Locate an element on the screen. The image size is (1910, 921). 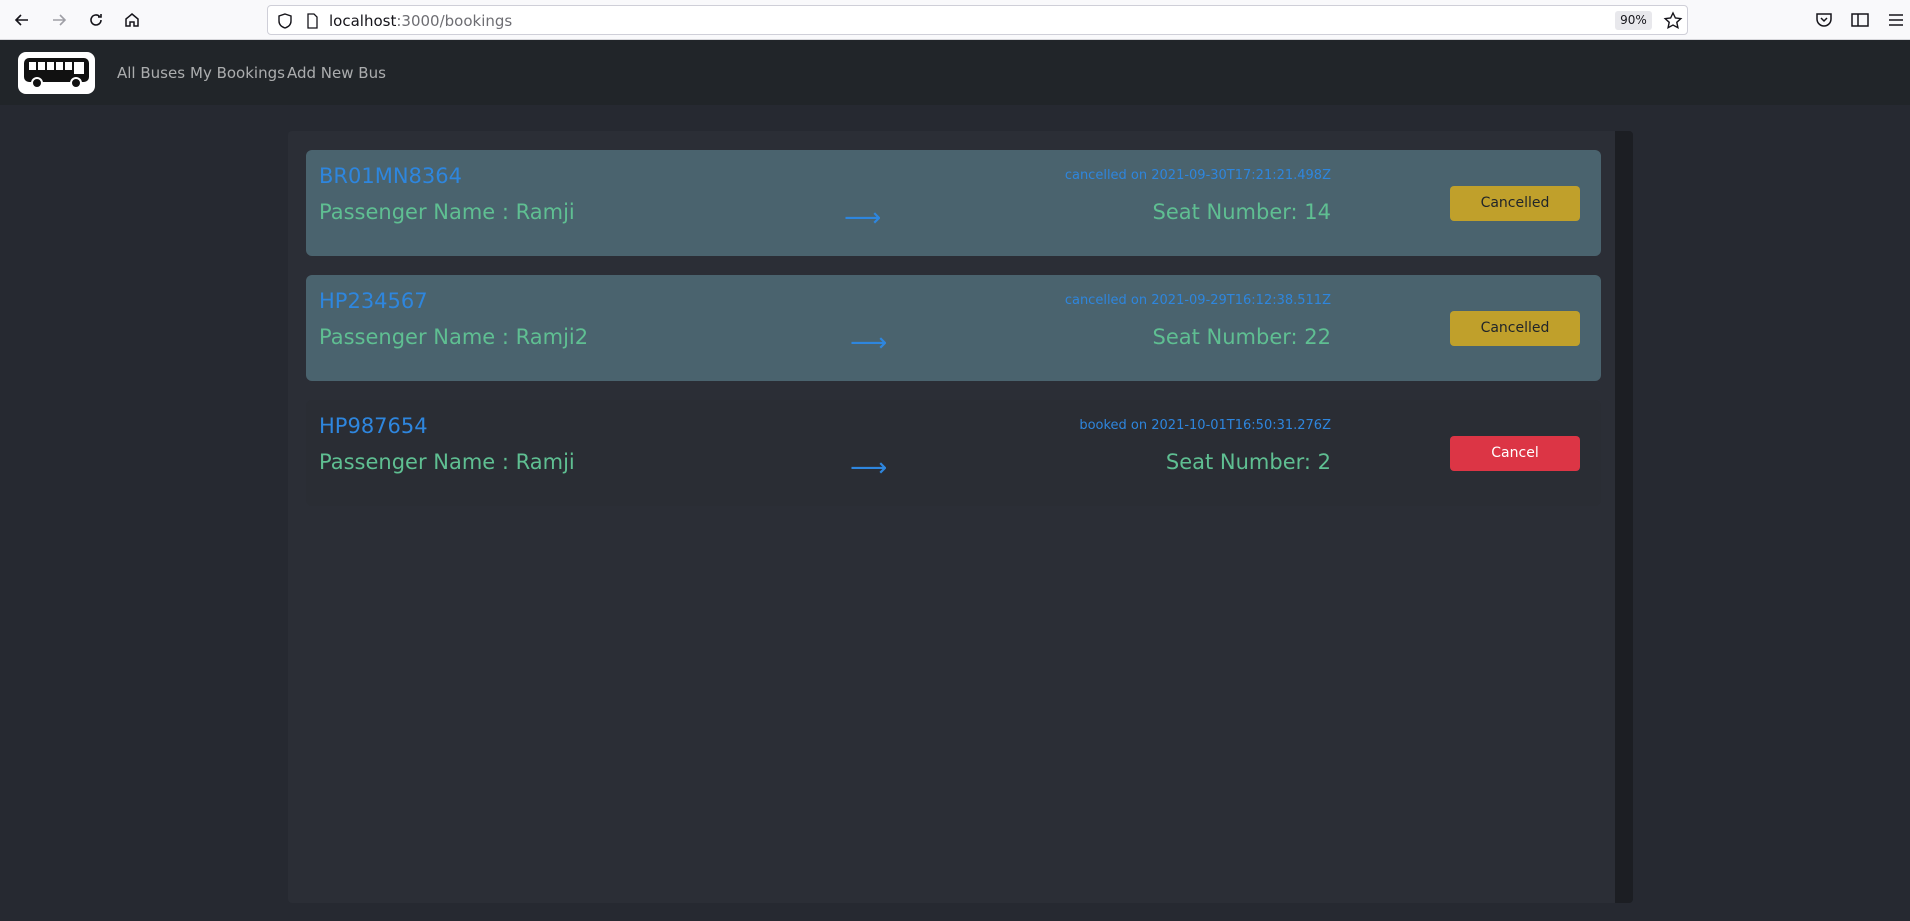
nav-add-new-bus: Add New Bus is located at coordinates (336, 73).